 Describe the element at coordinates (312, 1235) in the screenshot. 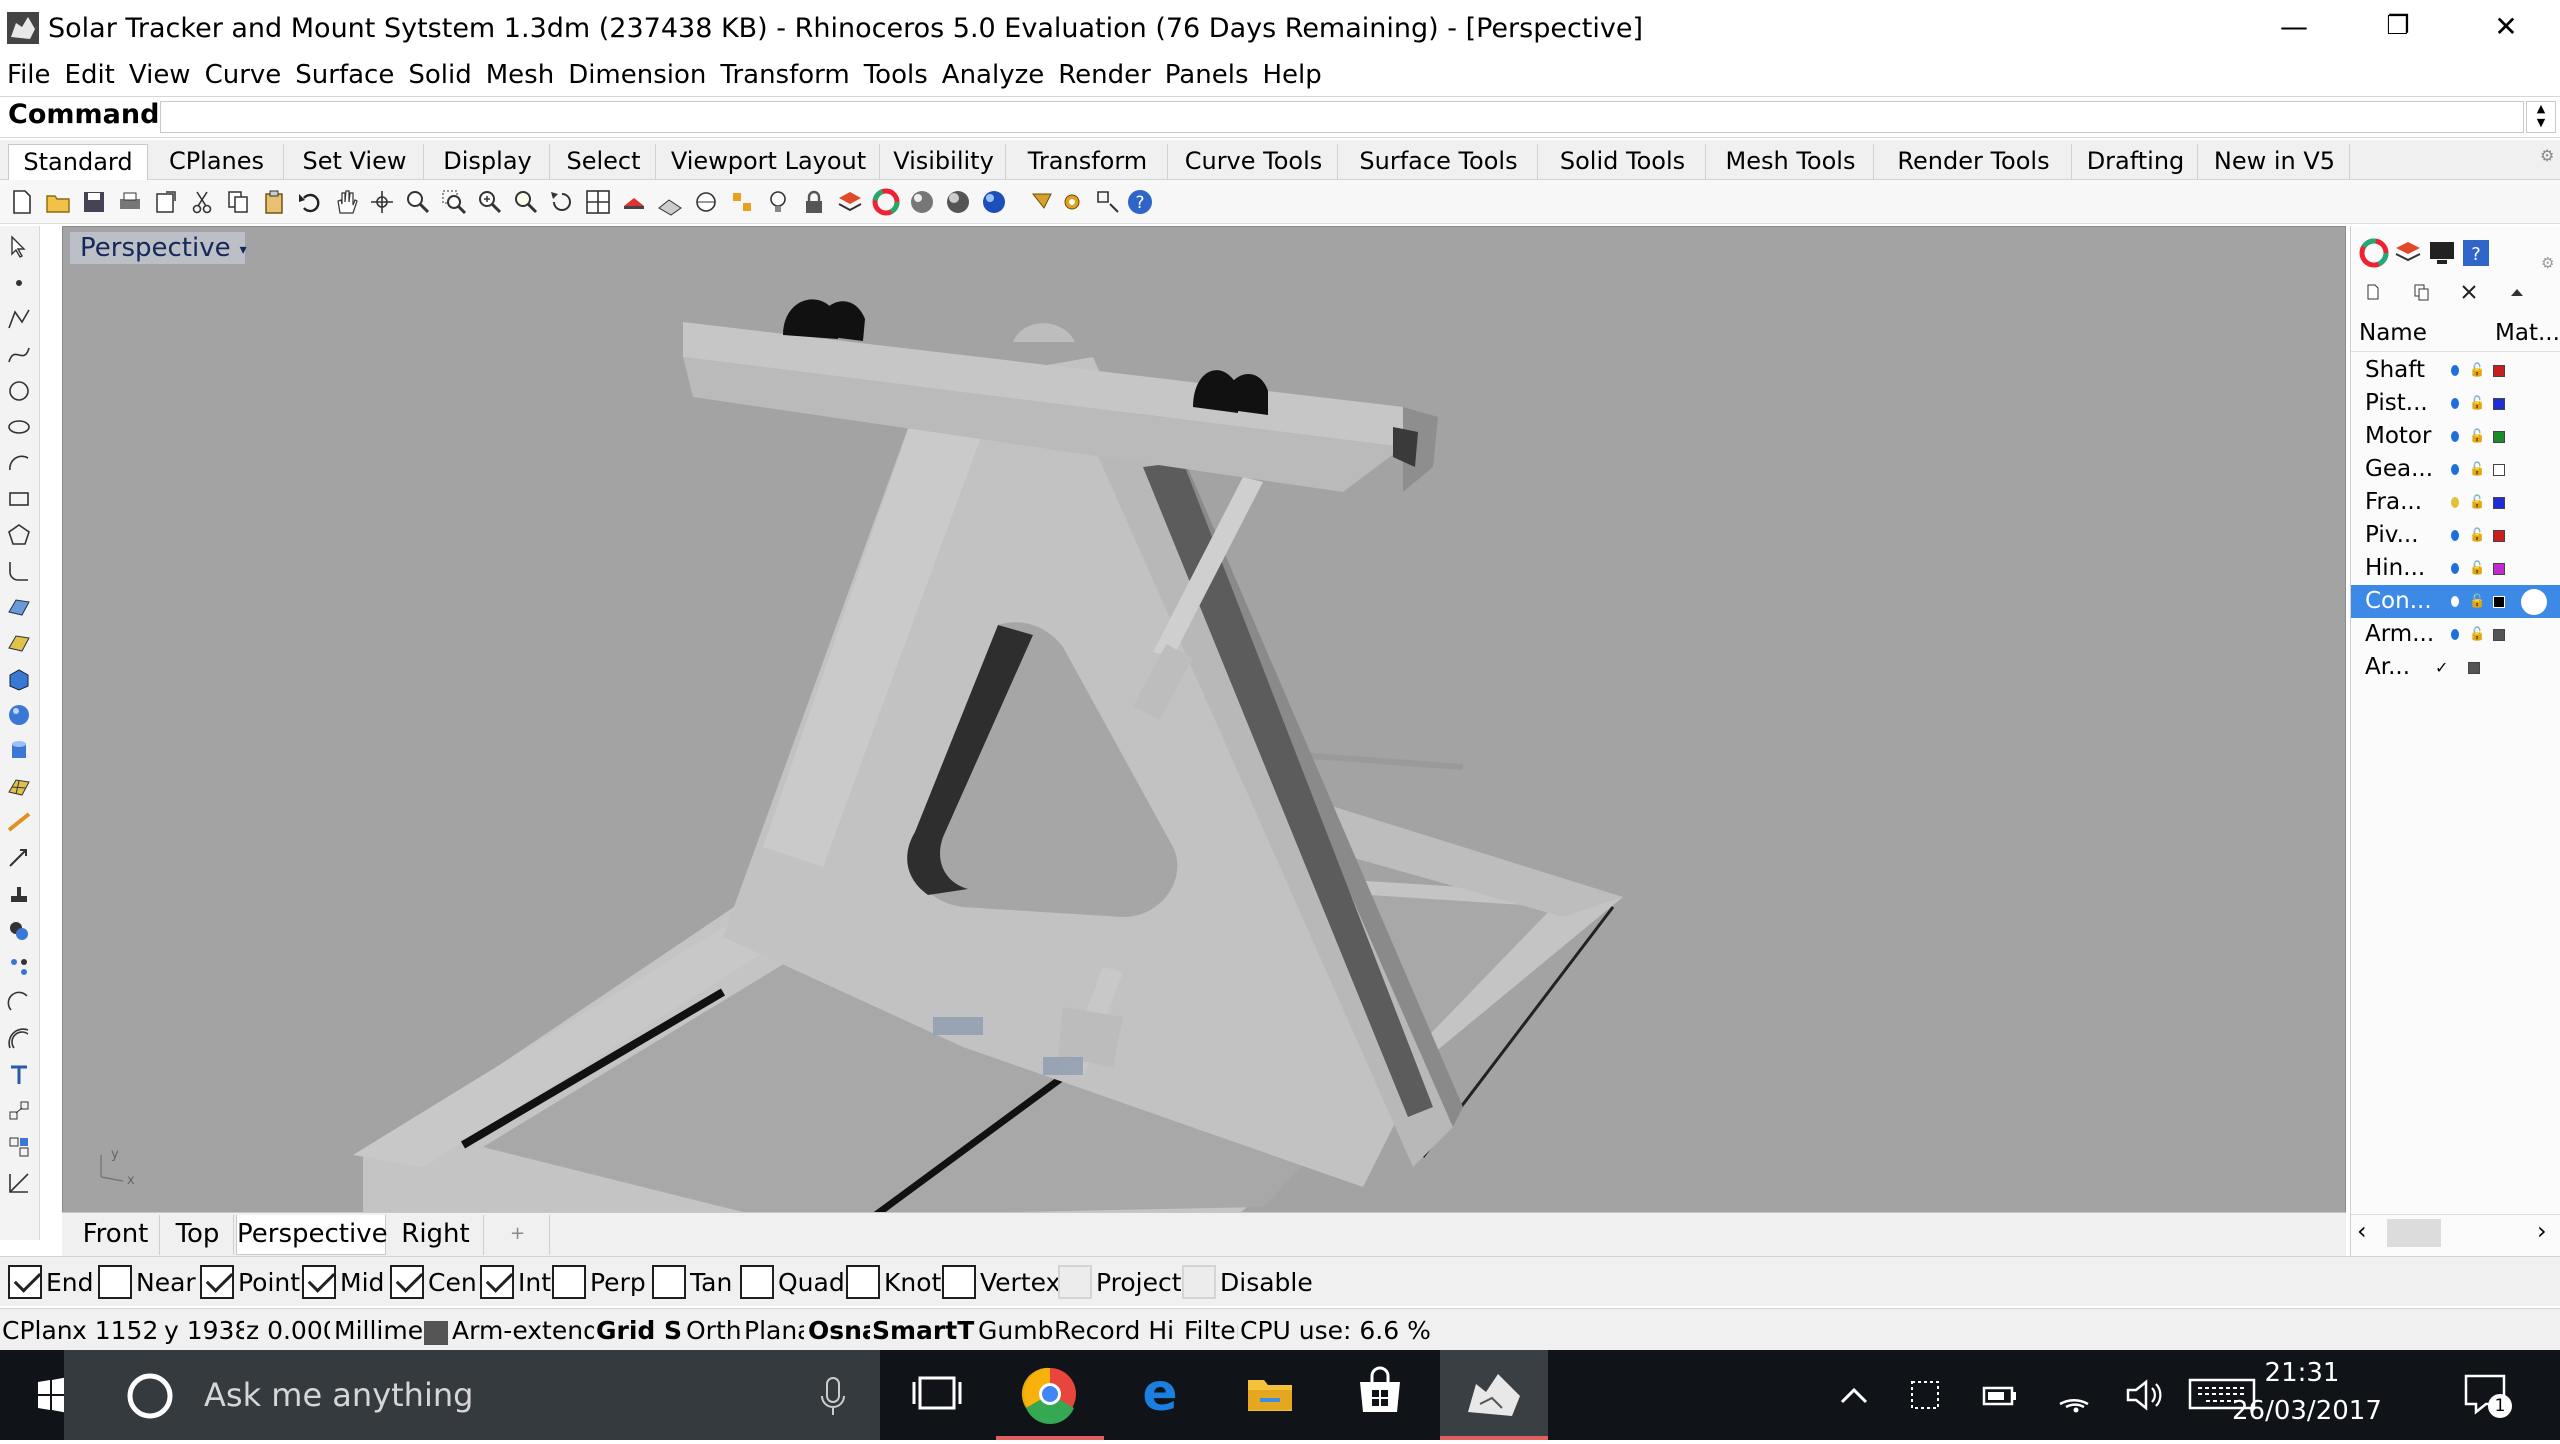

I see `viewport-tab-perspective: Perspective` at that location.